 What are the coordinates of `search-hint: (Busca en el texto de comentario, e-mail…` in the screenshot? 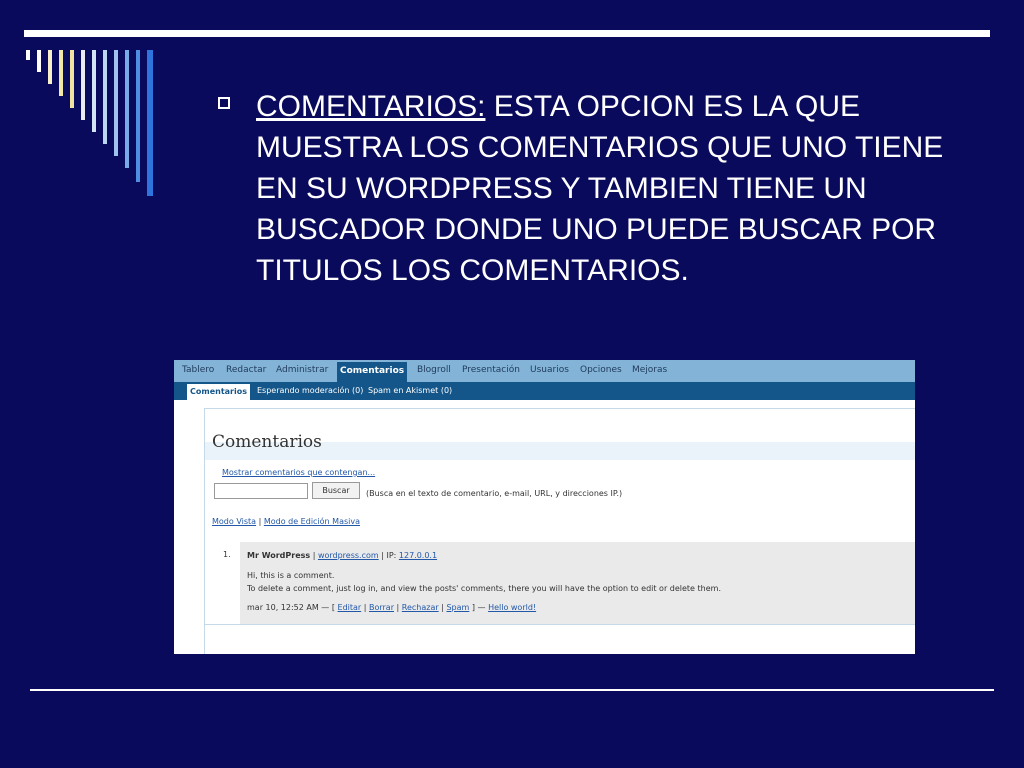 It's located at (494, 493).